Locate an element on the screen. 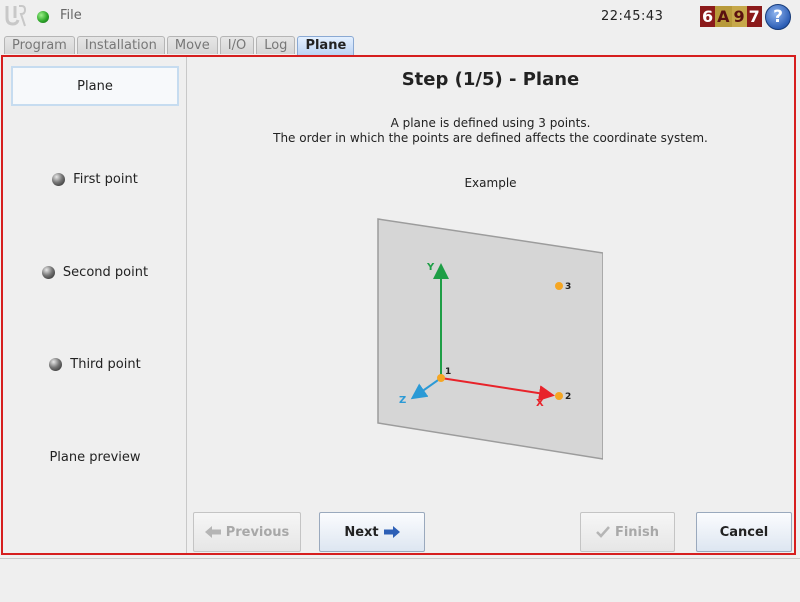 This screenshot has height=602, width=800. next-button: Next is located at coordinates (372, 532).